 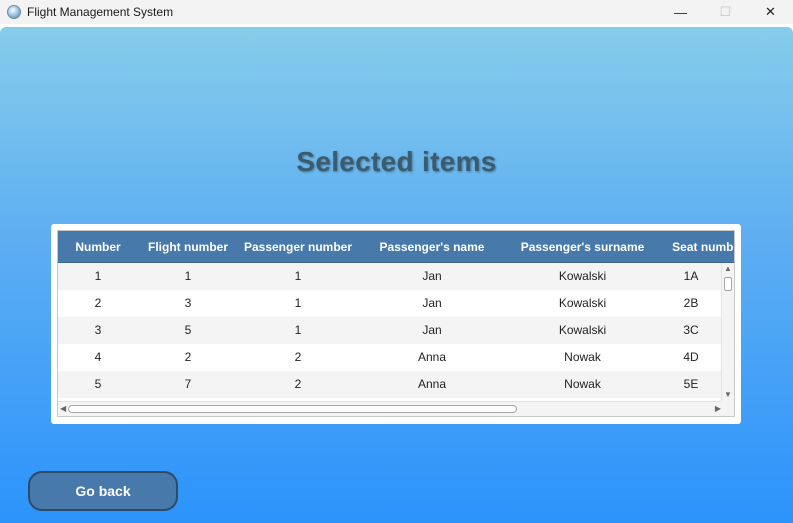 What do you see at coordinates (691, 303) in the screenshot?
I see `cell-seat-number: 2B` at bounding box center [691, 303].